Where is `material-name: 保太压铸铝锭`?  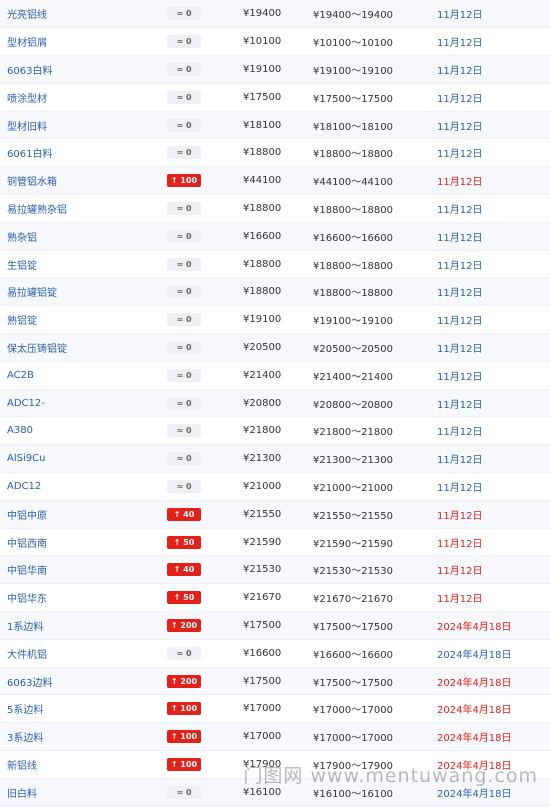 material-name: 保太压铸铝锭 is located at coordinates (37, 349).